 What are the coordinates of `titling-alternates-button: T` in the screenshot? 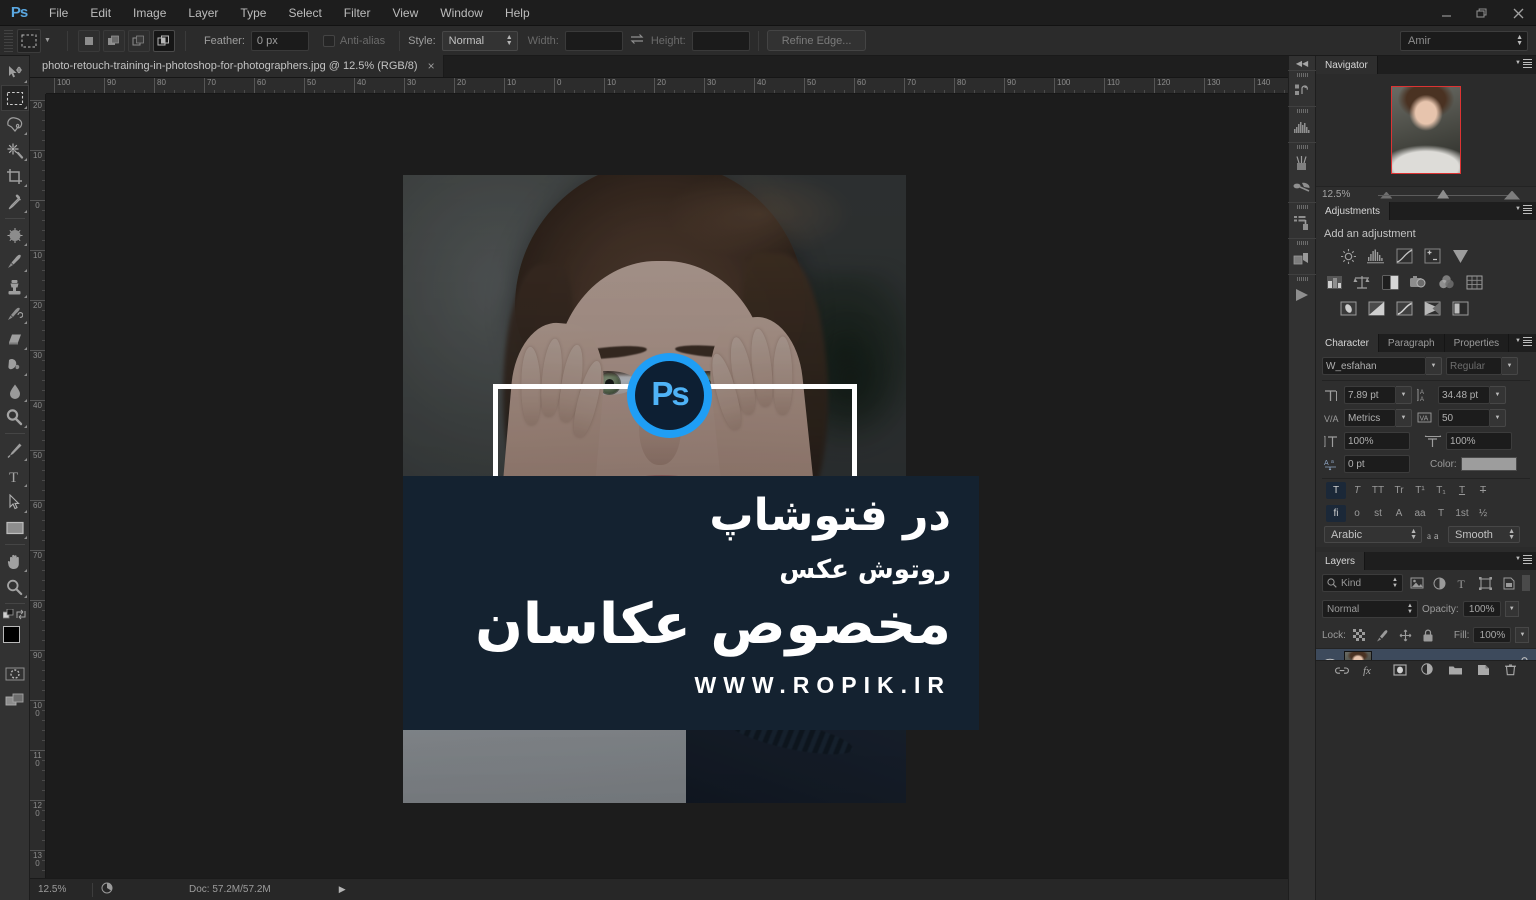 It's located at (1441, 513).